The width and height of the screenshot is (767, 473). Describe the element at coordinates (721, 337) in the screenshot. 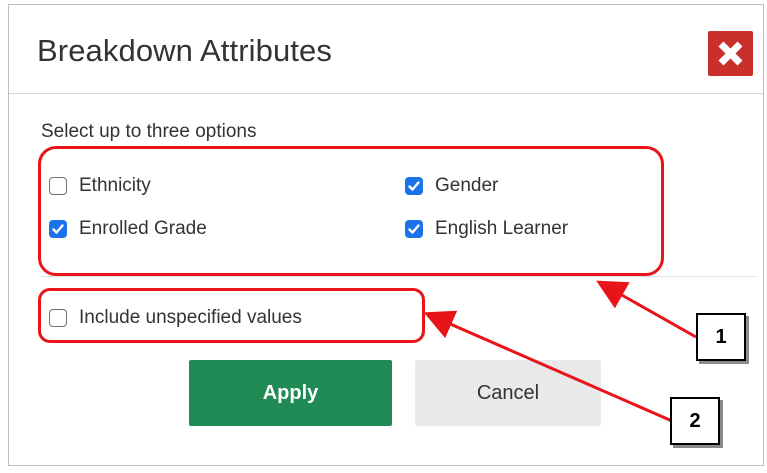

I see `callout-1: 1` at that location.